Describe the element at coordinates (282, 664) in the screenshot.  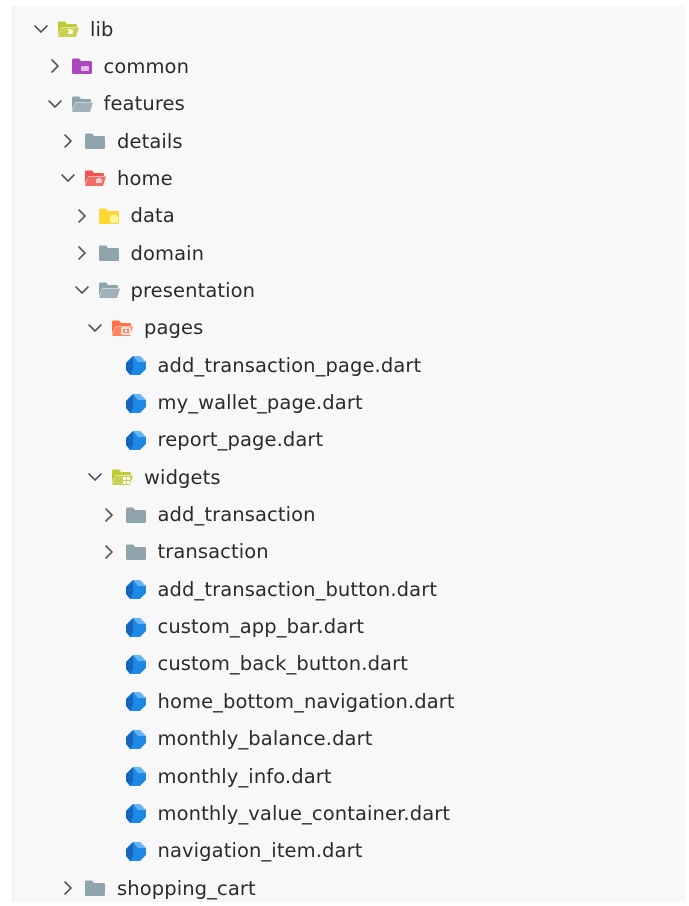
I see `file-name: custom_back_button.dart` at that location.